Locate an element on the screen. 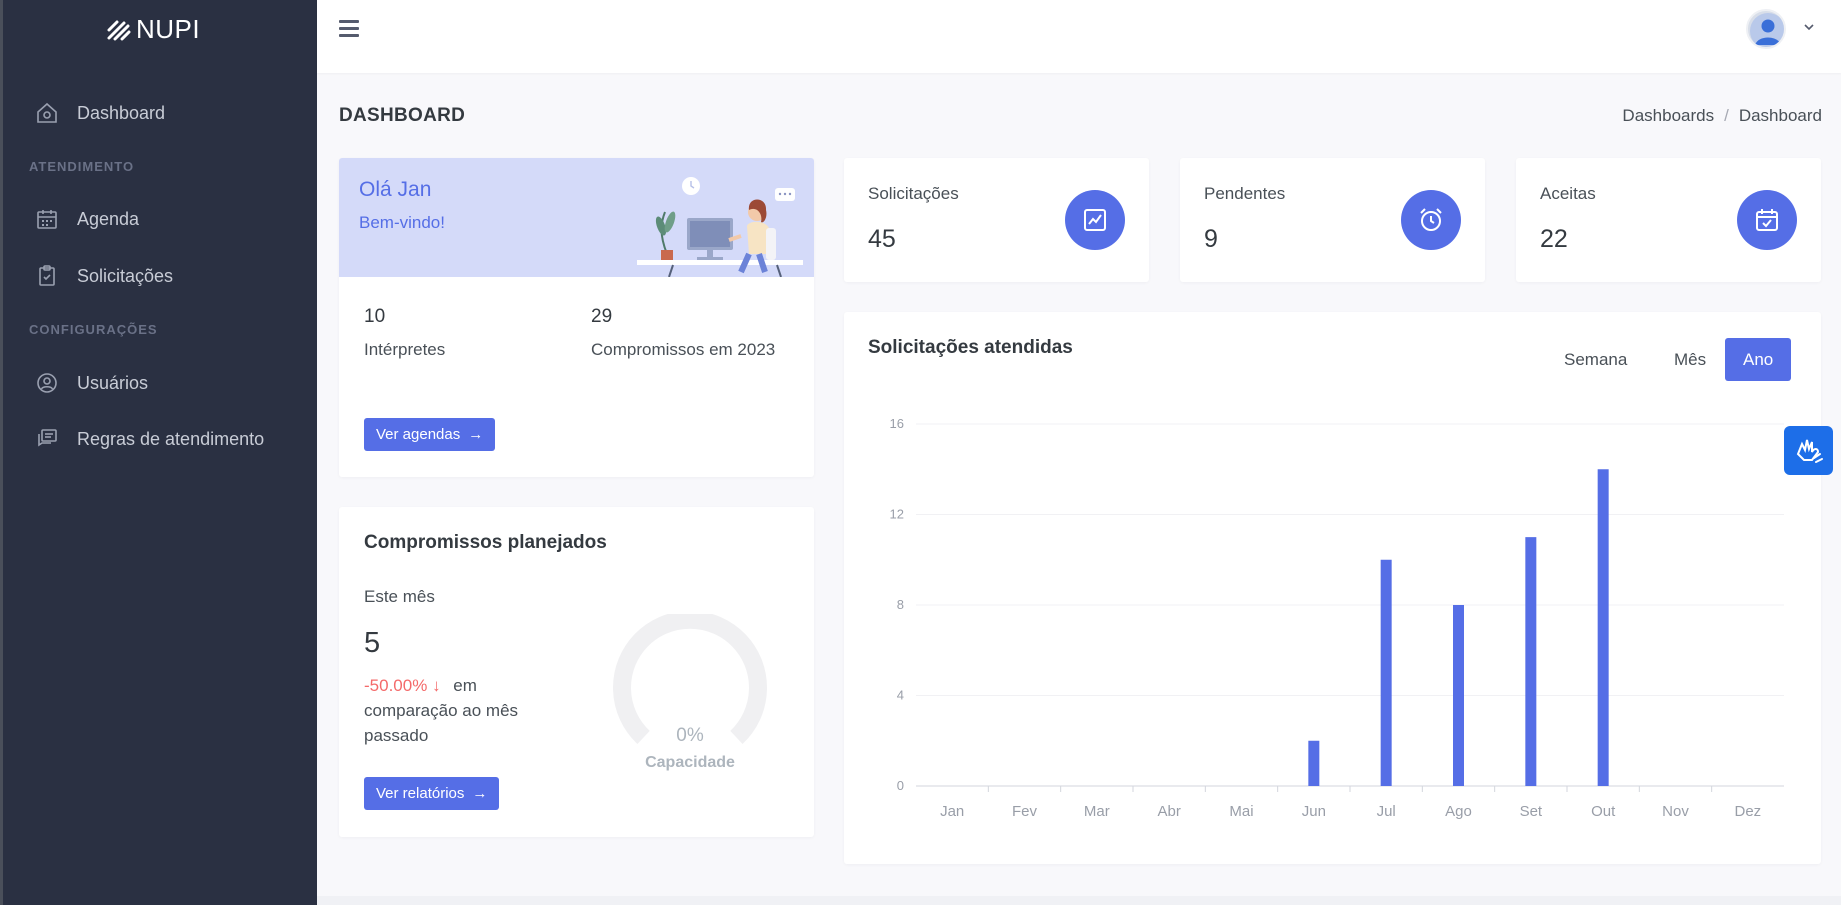 The height and width of the screenshot is (905, 1841). accessibility-button is located at coordinates (1808, 450).